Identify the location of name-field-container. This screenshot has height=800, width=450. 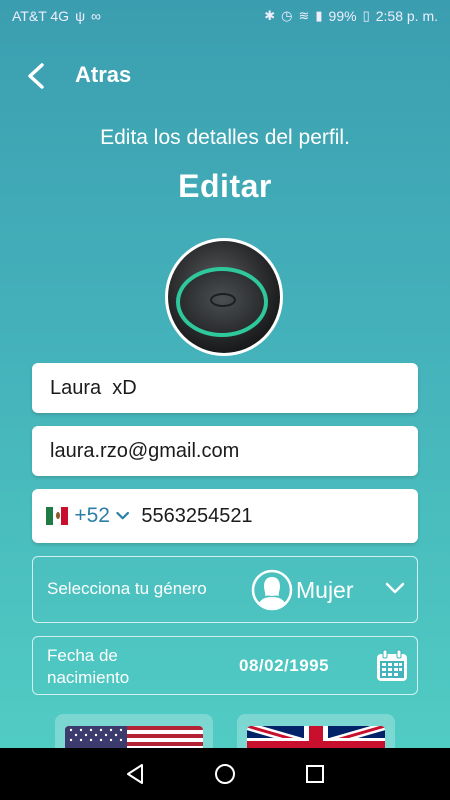
(225, 388).